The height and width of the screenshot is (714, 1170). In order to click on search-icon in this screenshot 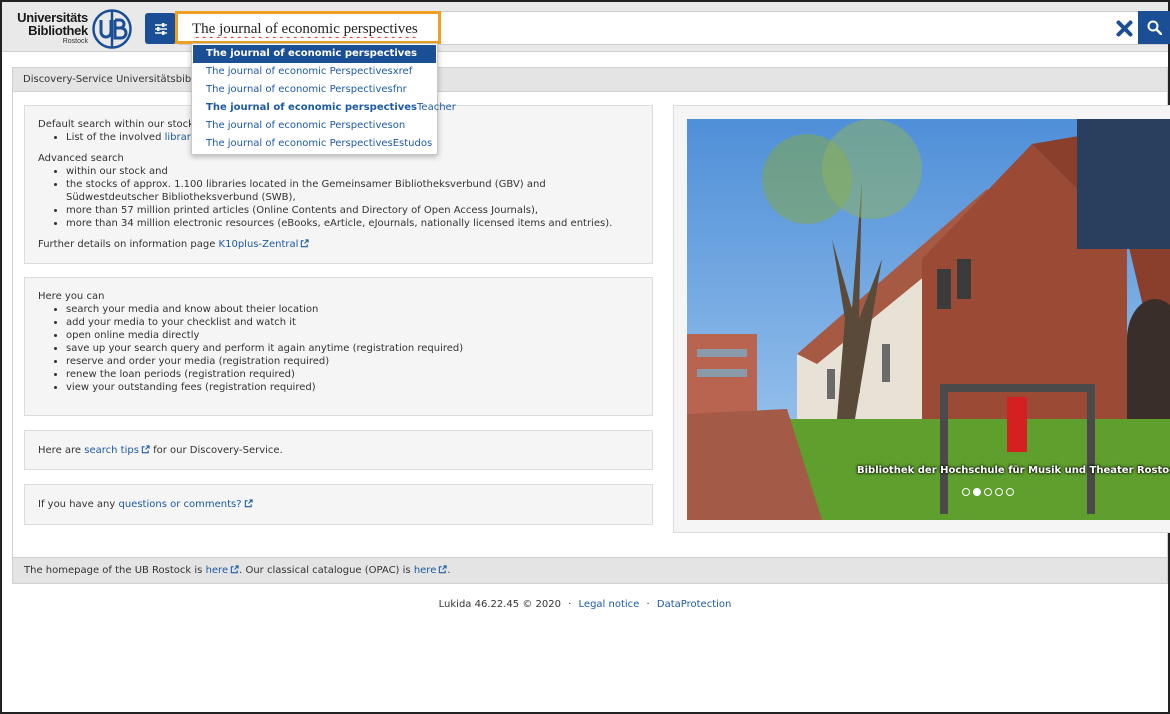, I will do `click(1154, 27)`.